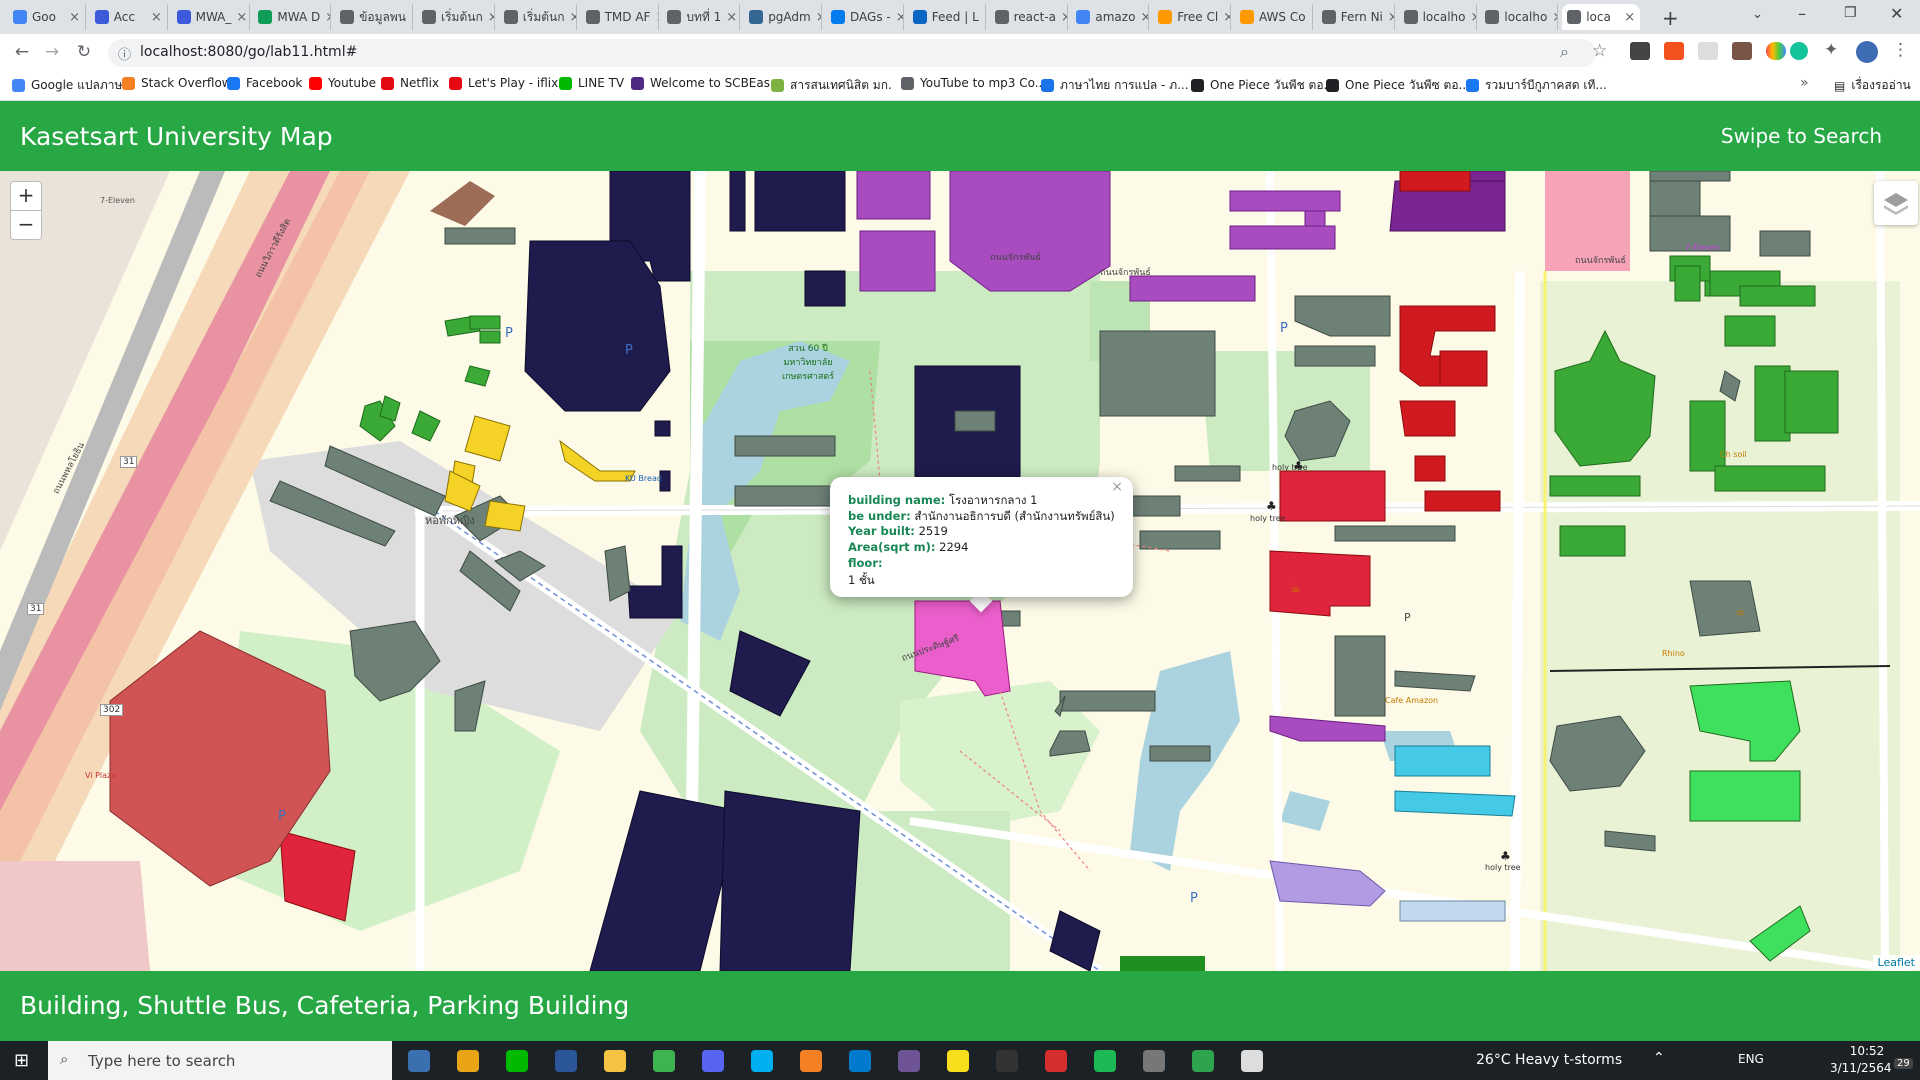 Image resolution: width=1920 pixels, height=1080 pixels. I want to click on browser-tab: Acc ×, so click(129, 17).